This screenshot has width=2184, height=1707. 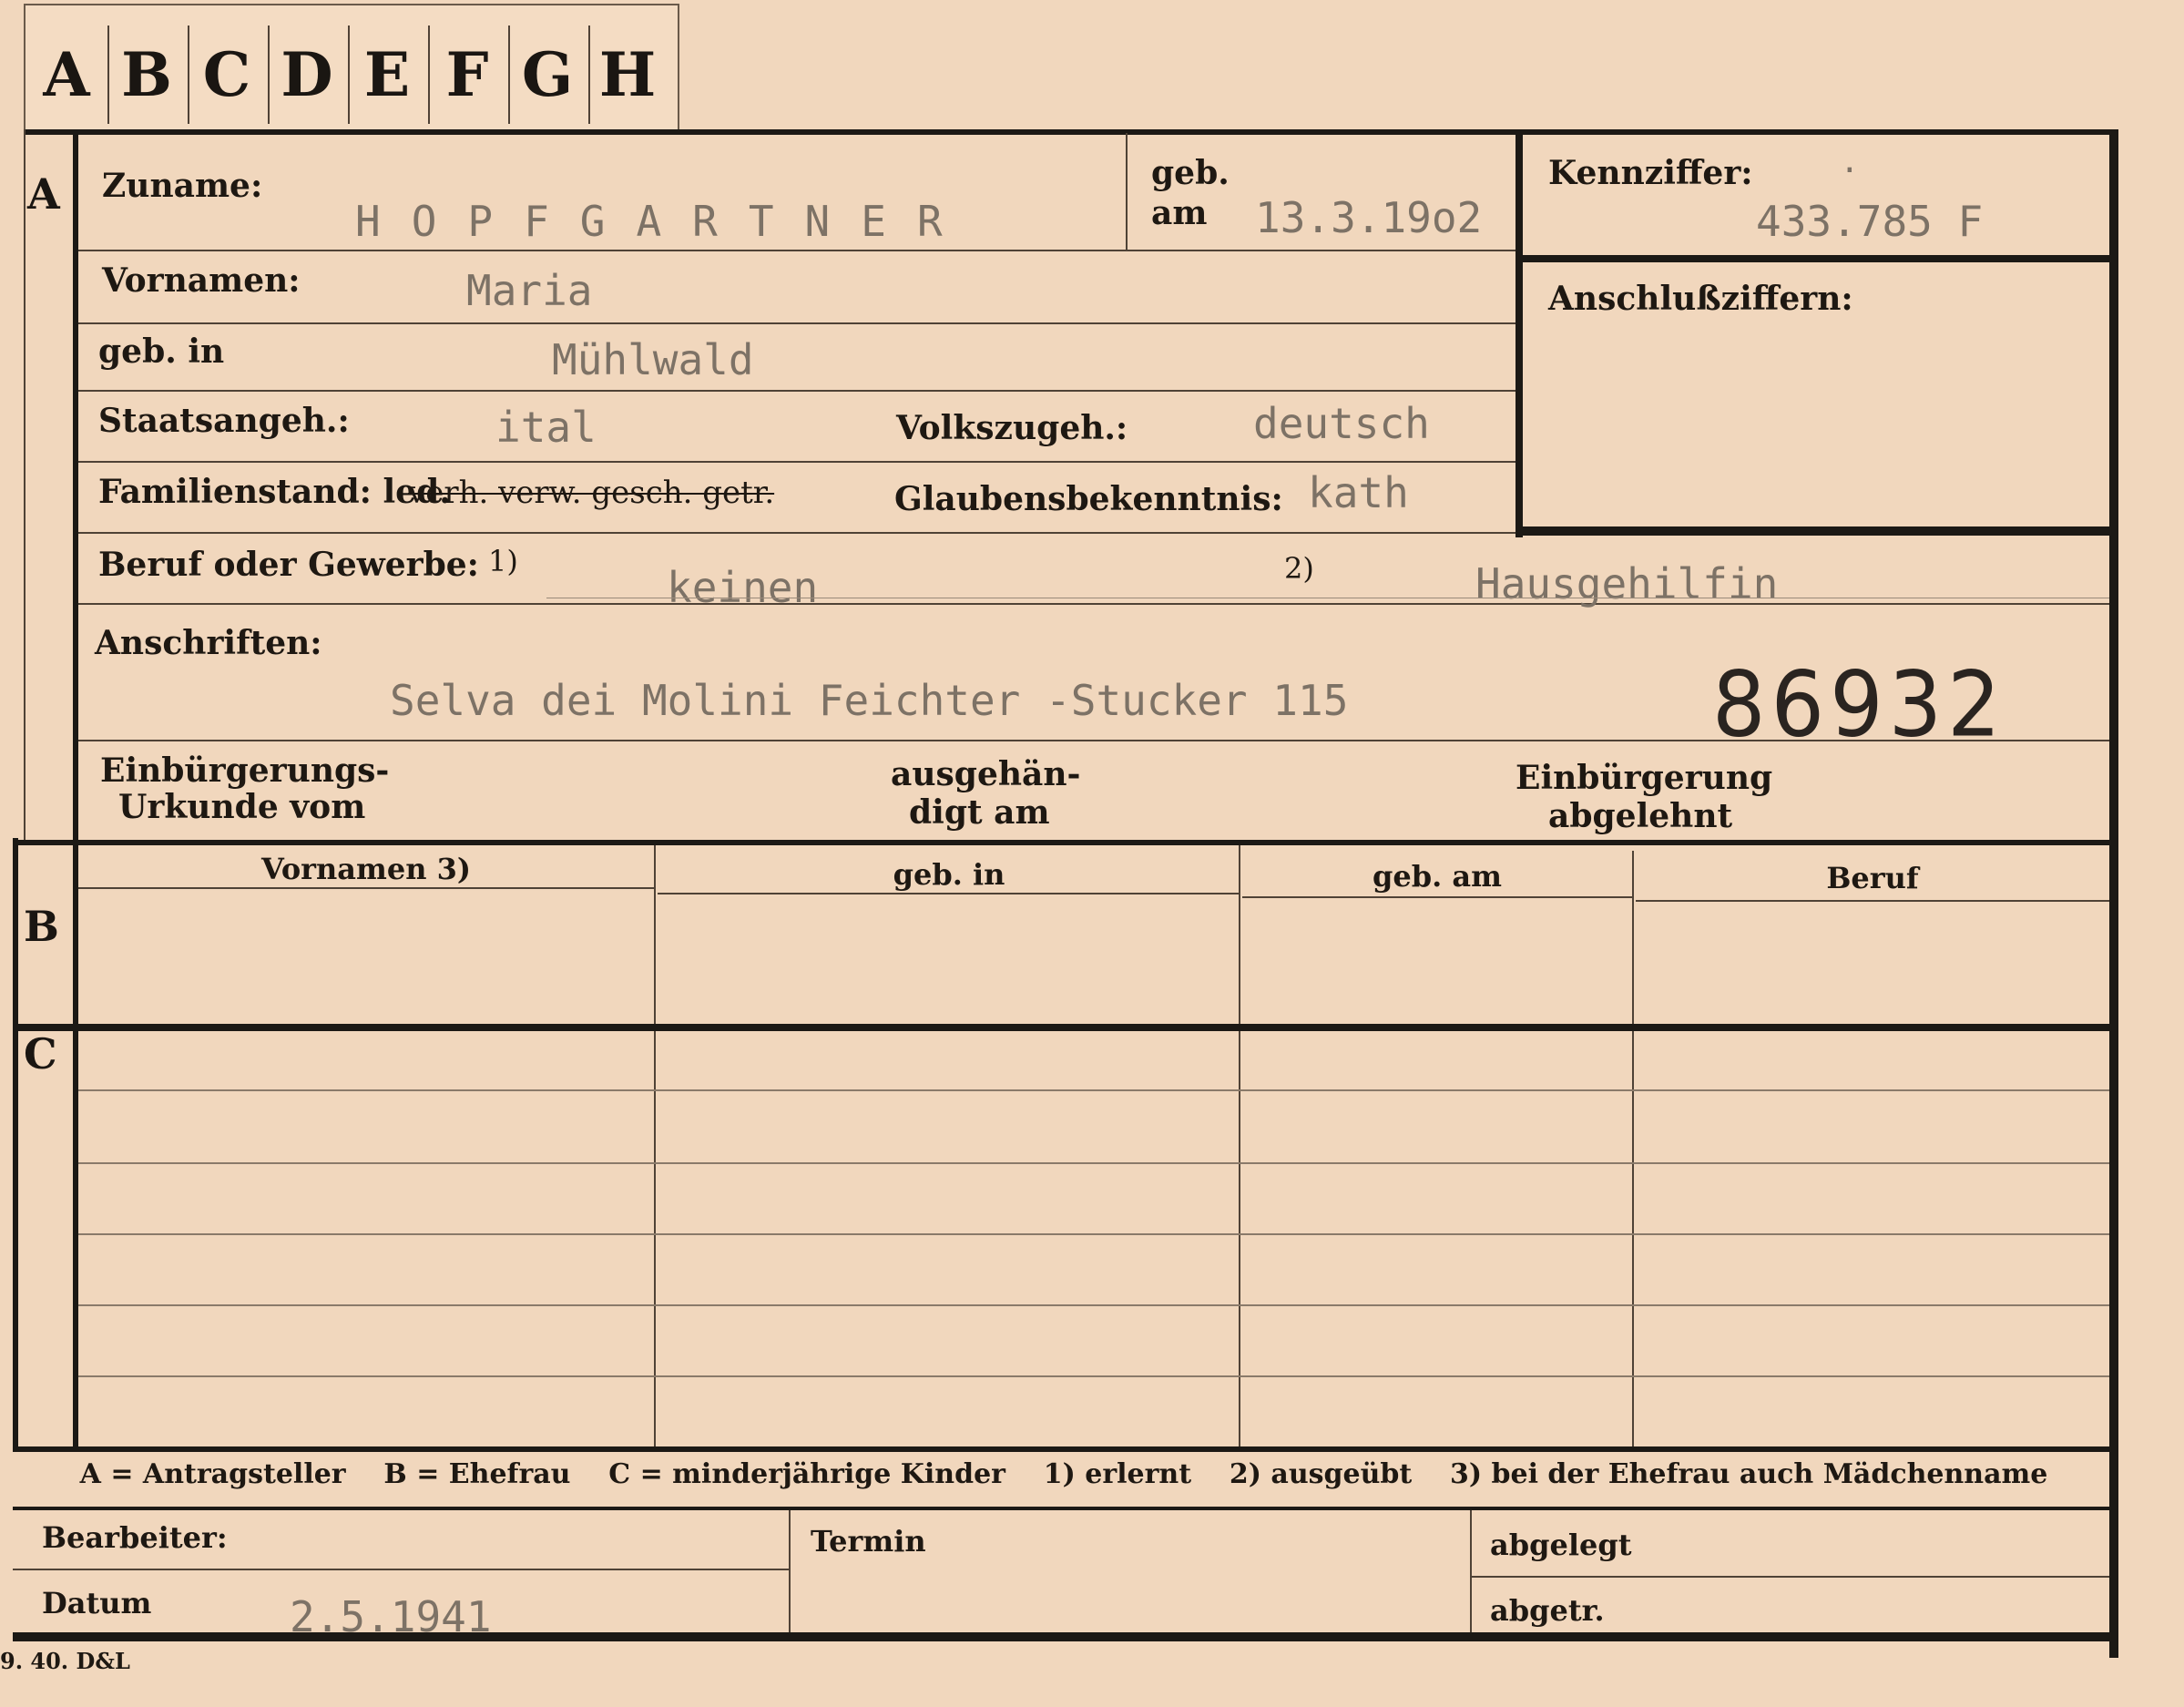 I want to click on tab-letter: A, so click(x=67, y=74).